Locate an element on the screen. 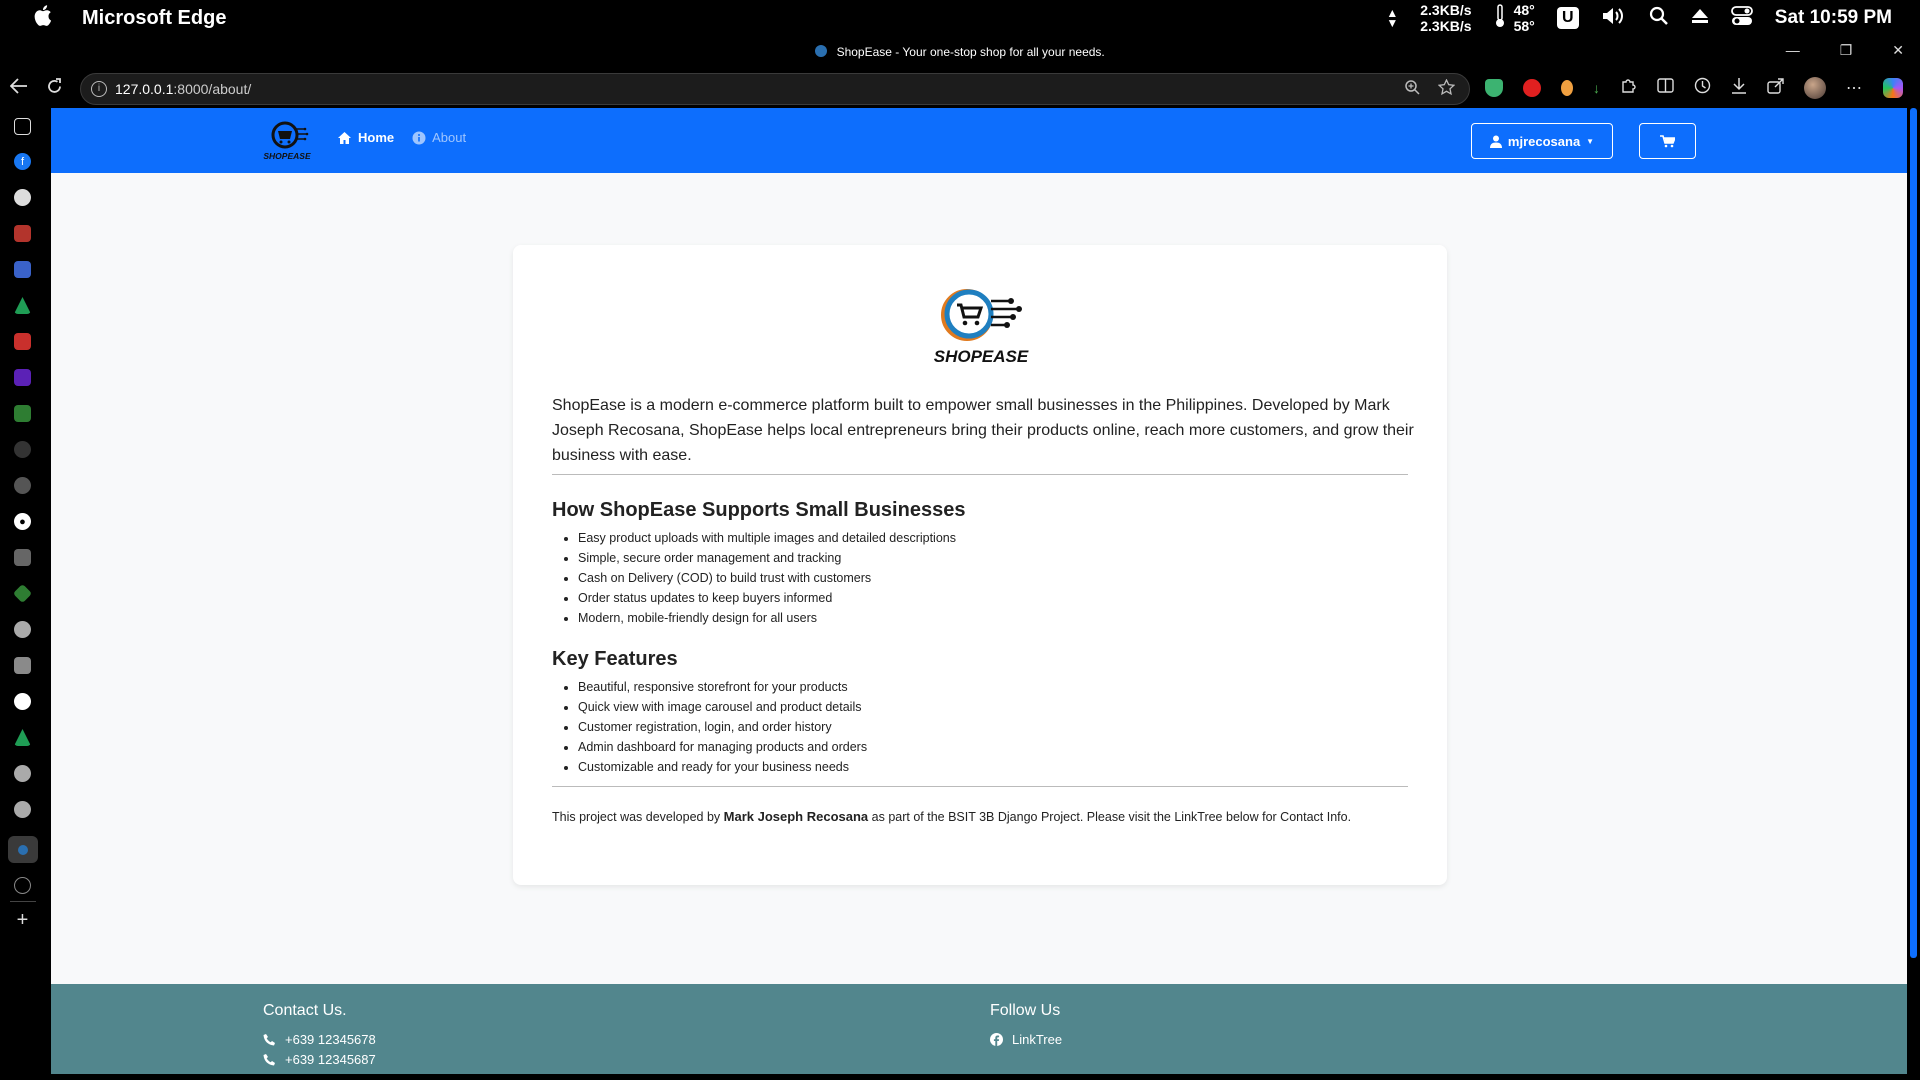 The image size is (1920, 1080). reload-icon is located at coordinates (54, 89).